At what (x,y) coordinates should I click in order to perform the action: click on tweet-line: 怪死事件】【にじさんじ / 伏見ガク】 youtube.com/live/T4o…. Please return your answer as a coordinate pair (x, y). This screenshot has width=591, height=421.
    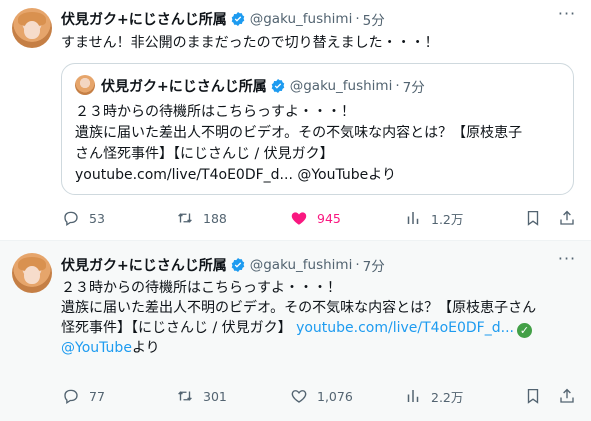
    Looking at the image, I should click on (298, 328).